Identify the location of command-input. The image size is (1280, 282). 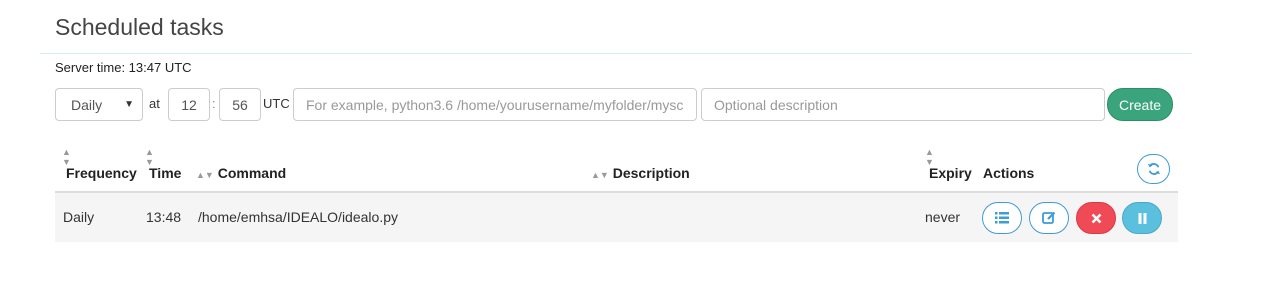
(495, 104).